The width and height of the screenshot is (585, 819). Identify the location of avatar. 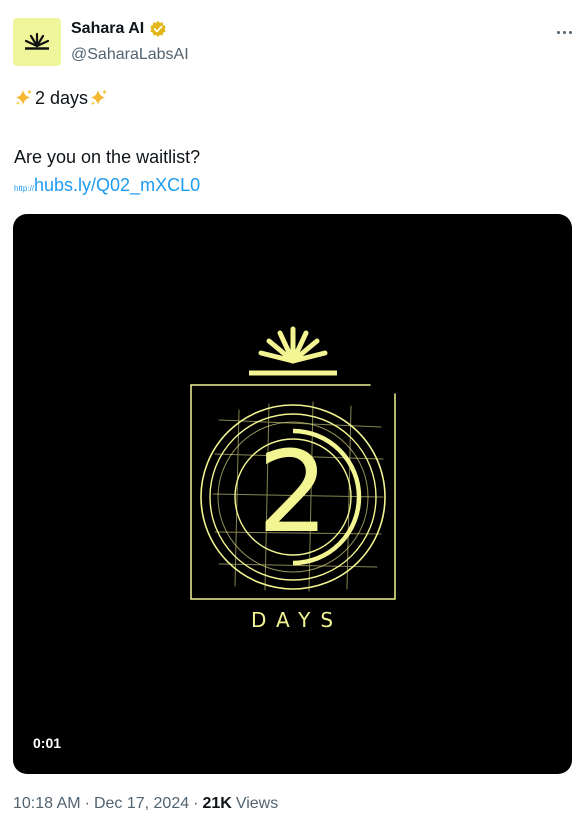
(37, 42).